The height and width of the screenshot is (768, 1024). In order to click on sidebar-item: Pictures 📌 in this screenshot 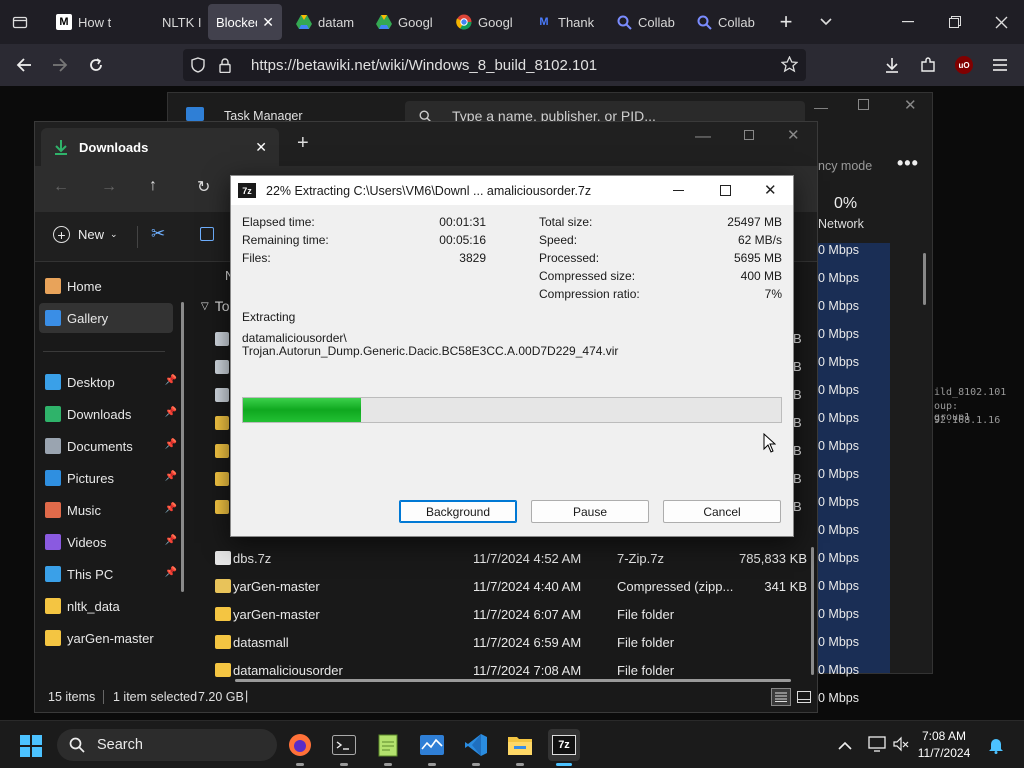, I will do `click(108, 478)`.